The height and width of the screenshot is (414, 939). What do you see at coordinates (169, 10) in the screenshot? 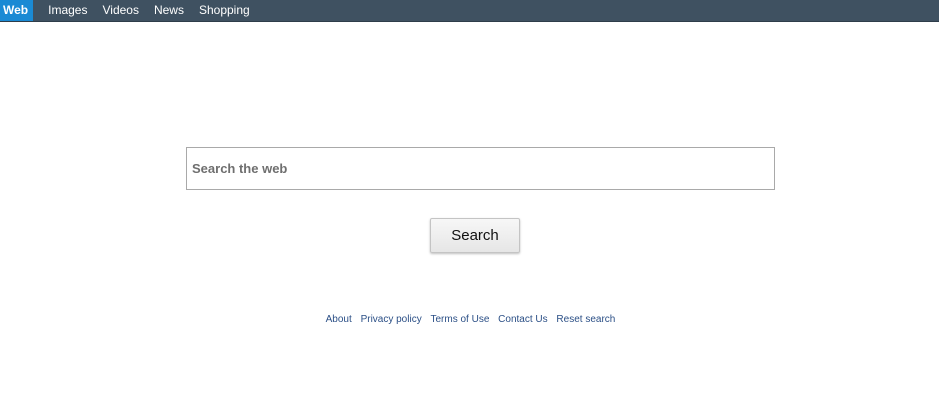
I see `tab-news: News` at bounding box center [169, 10].